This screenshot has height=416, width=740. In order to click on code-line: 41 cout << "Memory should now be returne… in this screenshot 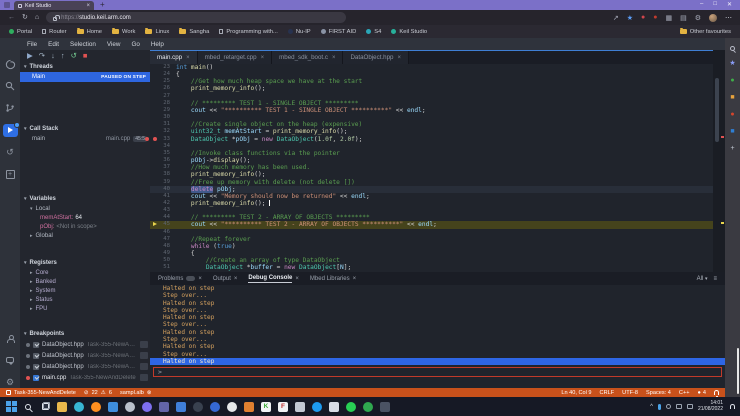, I will do `click(431, 196)`.